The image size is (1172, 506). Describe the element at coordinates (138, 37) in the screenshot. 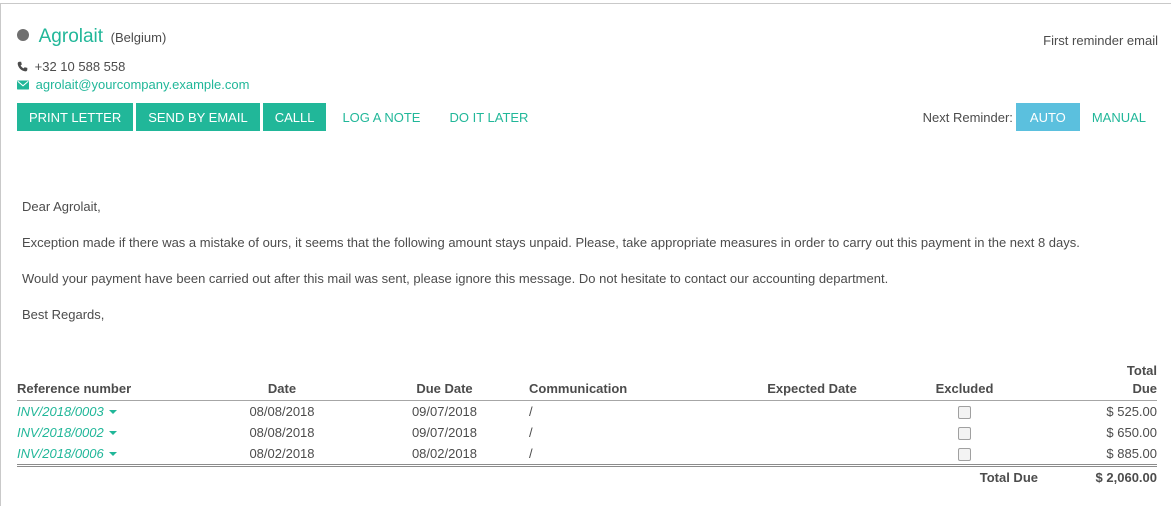

I see `partner-country: (Belgium)` at that location.